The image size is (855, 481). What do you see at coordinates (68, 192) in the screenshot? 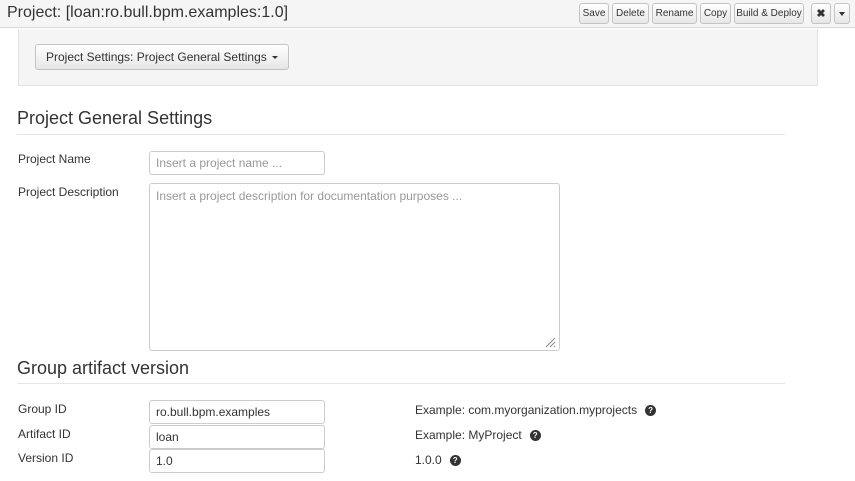
I see `project-description-label: Project Description` at bounding box center [68, 192].